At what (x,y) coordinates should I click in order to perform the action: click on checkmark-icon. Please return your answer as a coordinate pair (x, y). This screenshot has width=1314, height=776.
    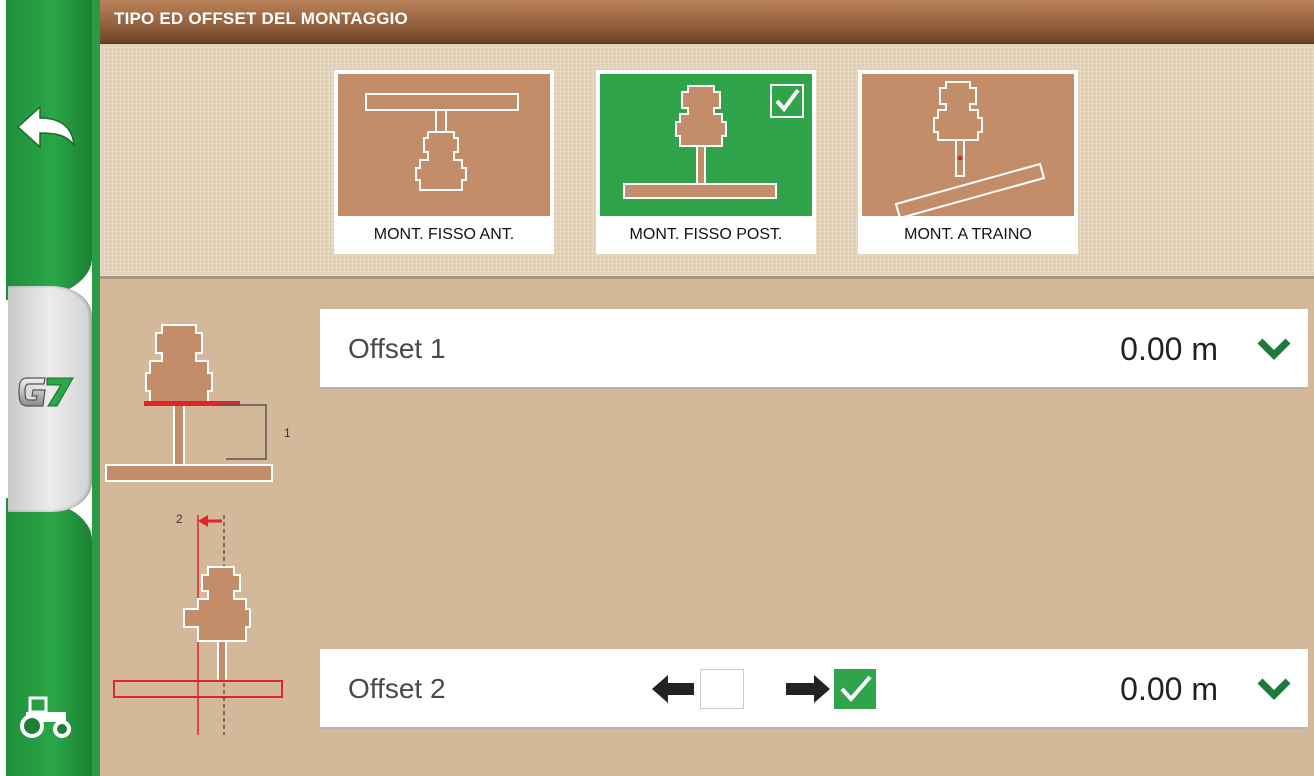
    Looking at the image, I should click on (856, 689).